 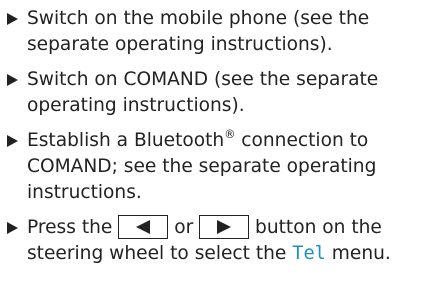 I want to click on right-arrow-icon, so click(x=224, y=227).